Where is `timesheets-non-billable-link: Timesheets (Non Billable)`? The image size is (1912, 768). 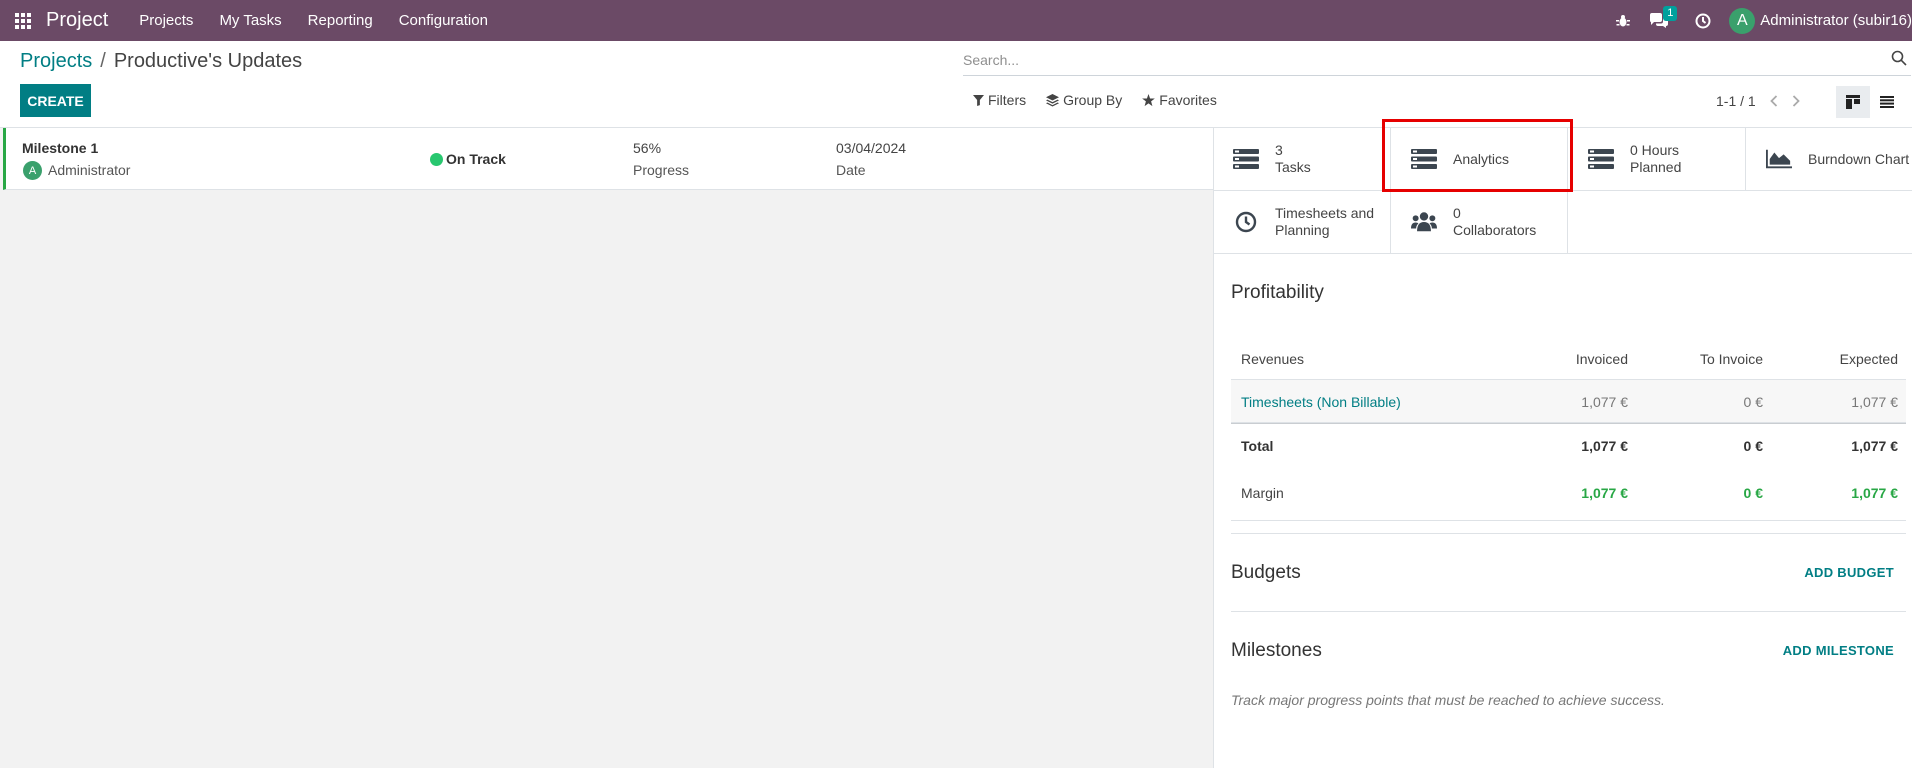 timesheets-non-billable-link: Timesheets (Non Billable) is located at coordinates (1321, 402).